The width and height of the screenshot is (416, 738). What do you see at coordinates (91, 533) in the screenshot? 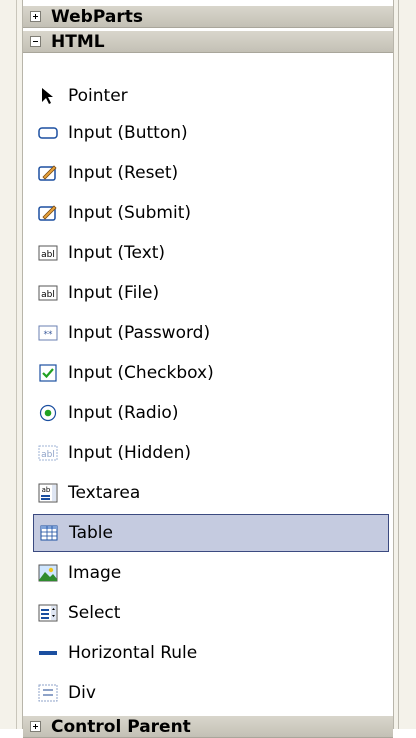
I see `item-label: Table` at bounding box center [91, 533].